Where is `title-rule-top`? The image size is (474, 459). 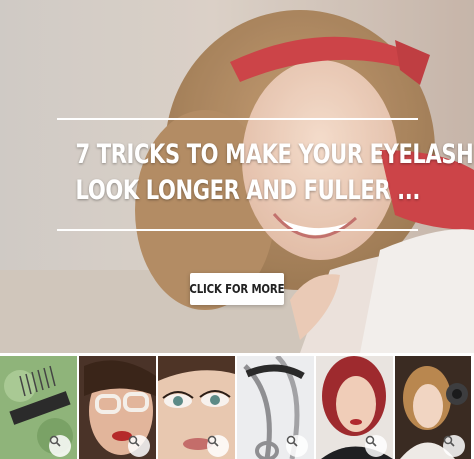 title-rule-top is located at coordinates (237, 119).